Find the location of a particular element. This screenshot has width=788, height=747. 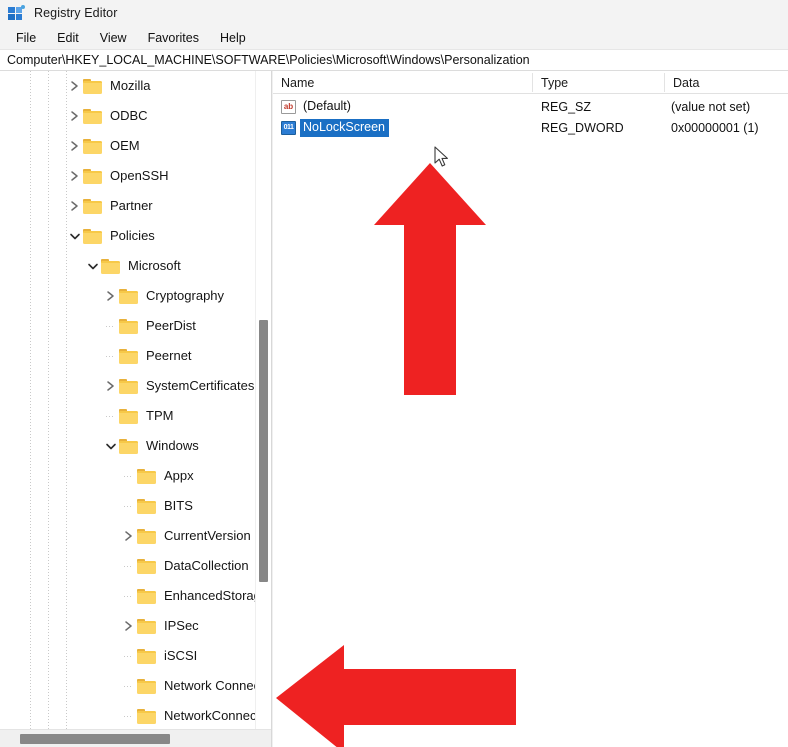

value-icon-glyph: ab is located at coordinates (288, 106).